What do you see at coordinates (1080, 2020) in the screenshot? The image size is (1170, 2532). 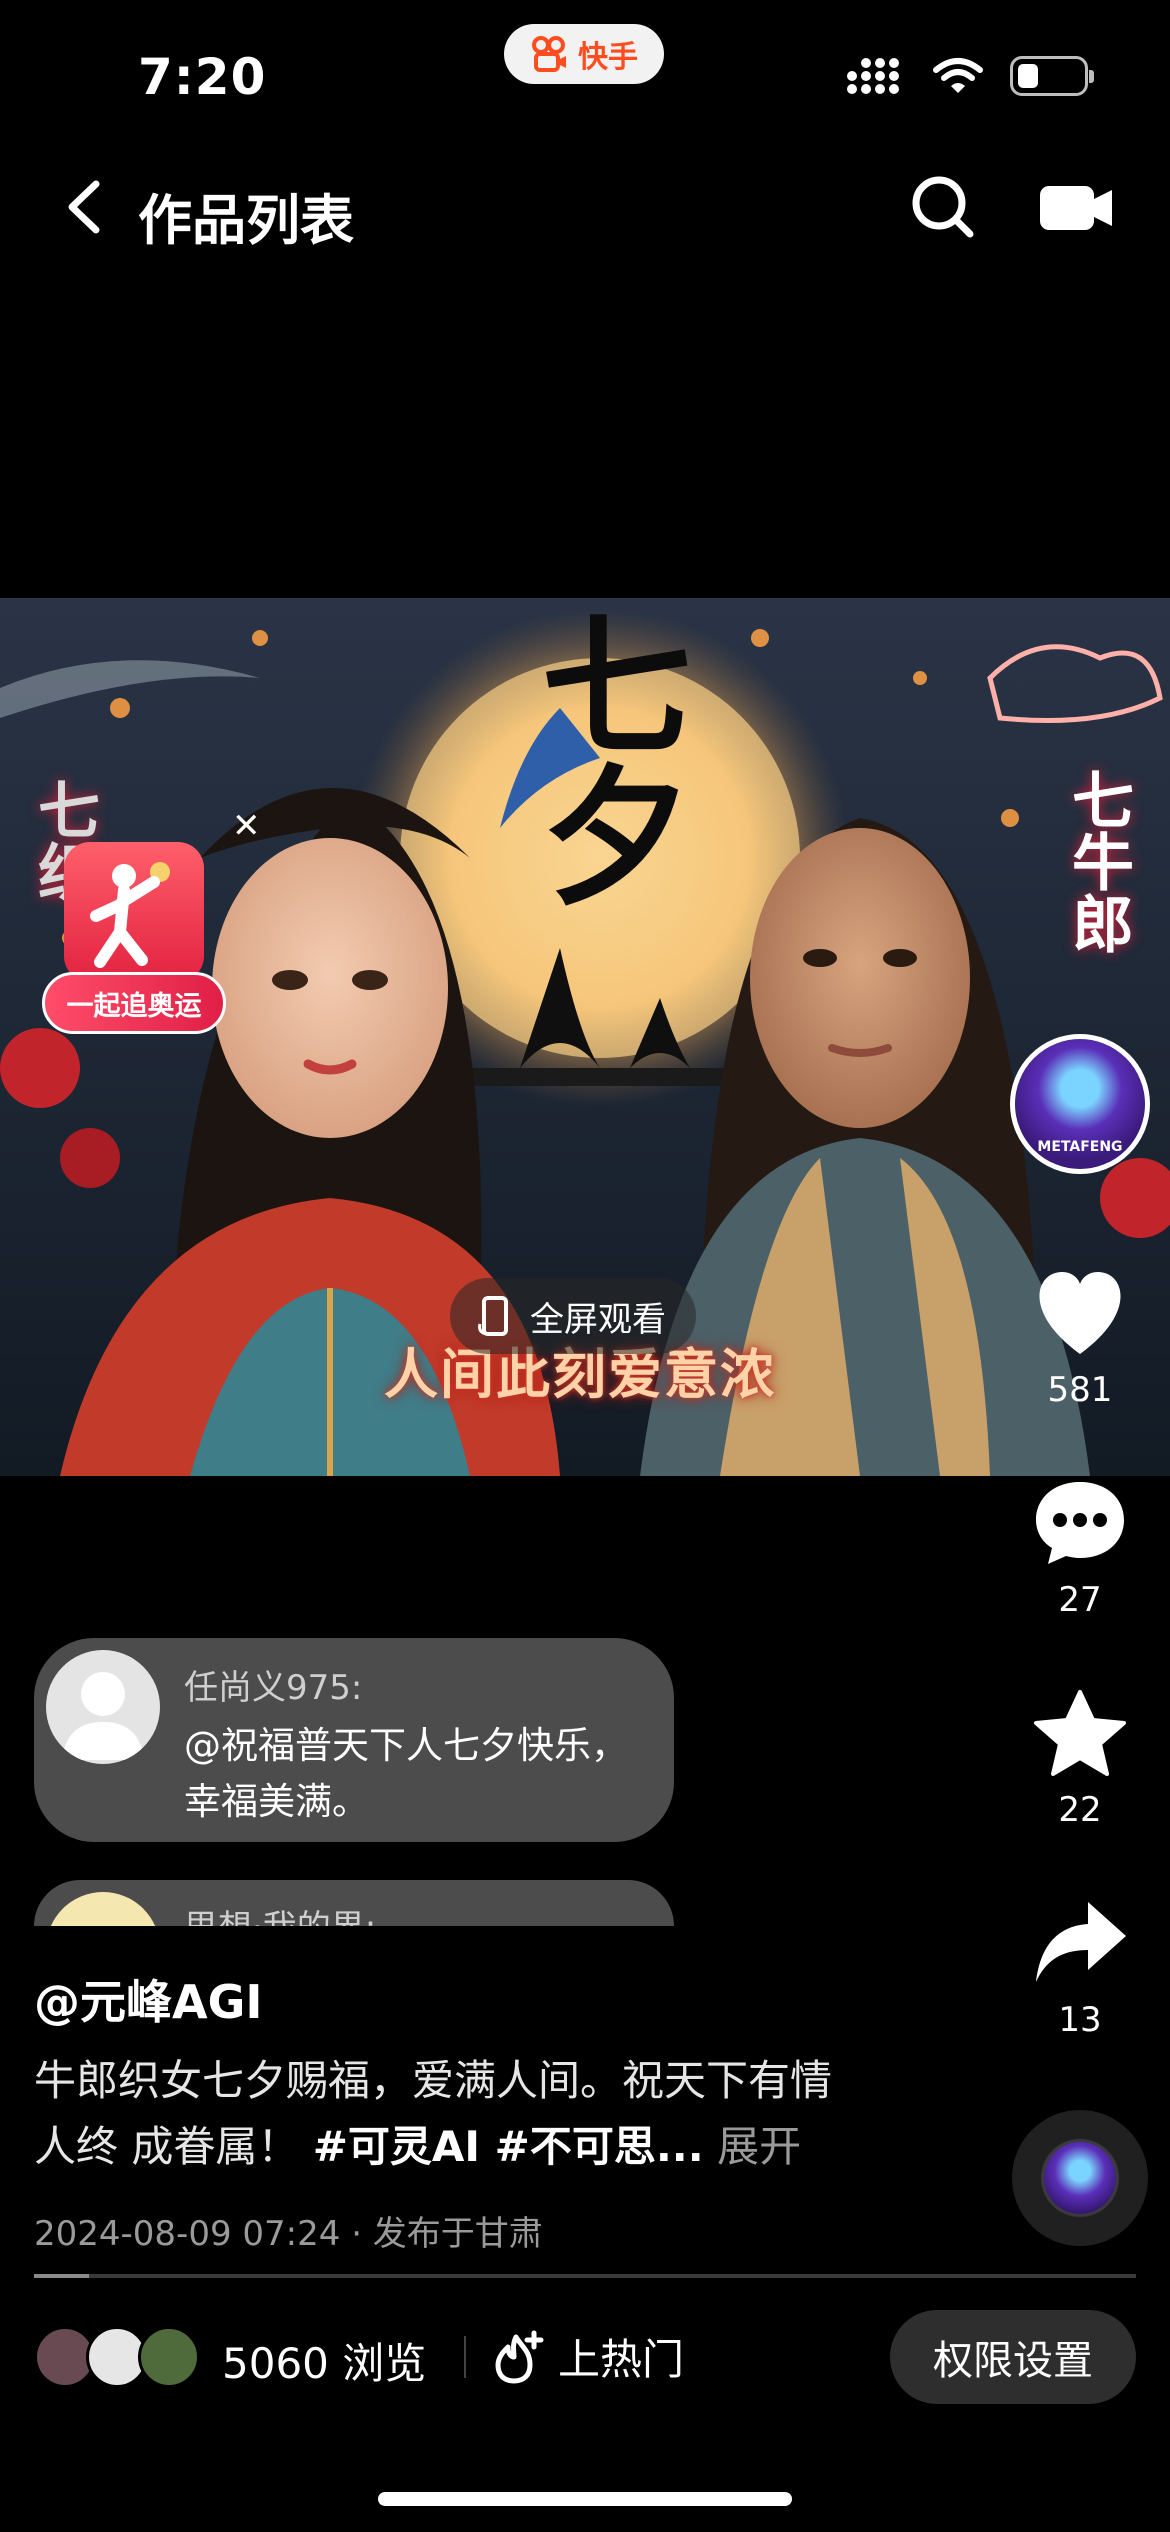 I see `share-count: 13` at bounding box center [1080, 2020].